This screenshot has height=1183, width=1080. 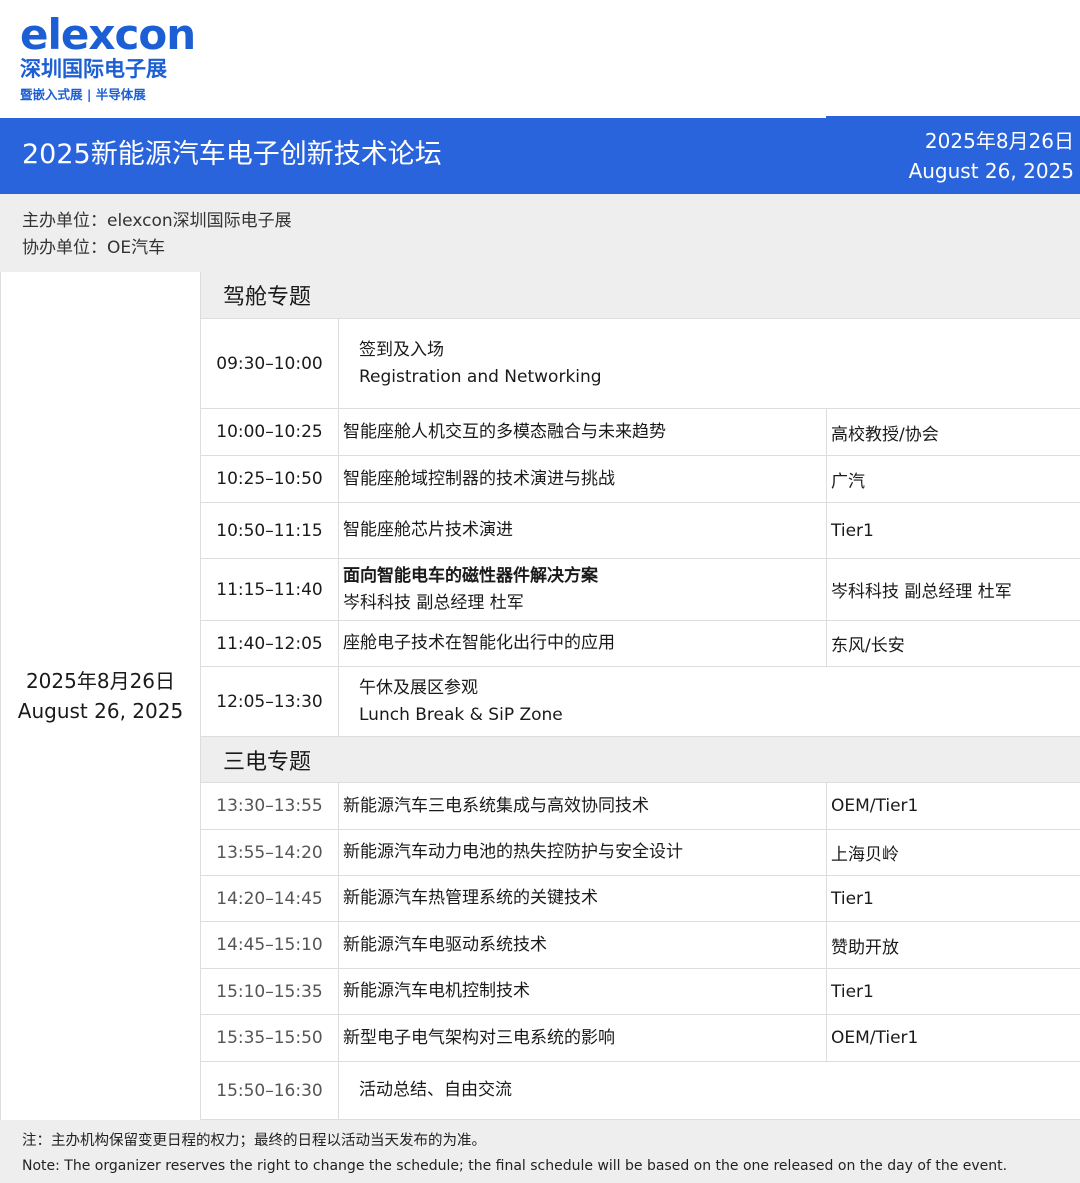 What do you see at coordinates (709, 363) in the screenshot?
I see `session-topic: 签到及入场 Registration and Networking` at bounding box center [709, 363].